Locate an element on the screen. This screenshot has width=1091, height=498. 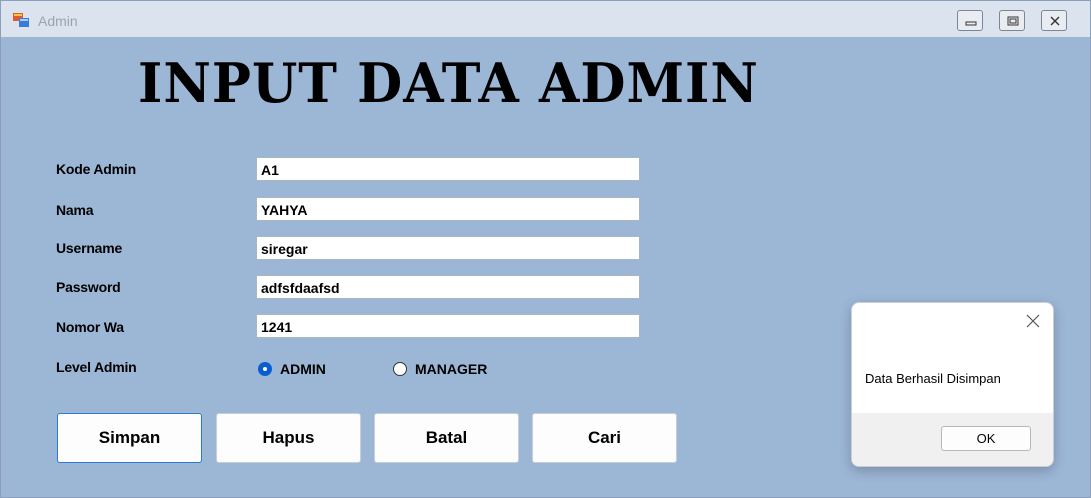
message-dialog: Data Berhasil Disimpan OK is located at coordinates (952, 384).